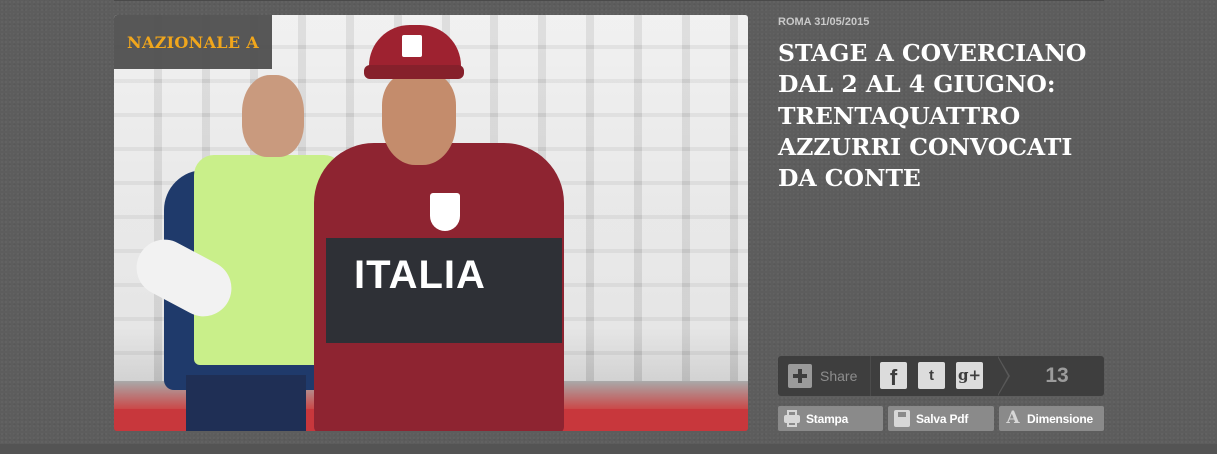  I want to click on jacket-lettering: ITALIA, so click(420, 275).